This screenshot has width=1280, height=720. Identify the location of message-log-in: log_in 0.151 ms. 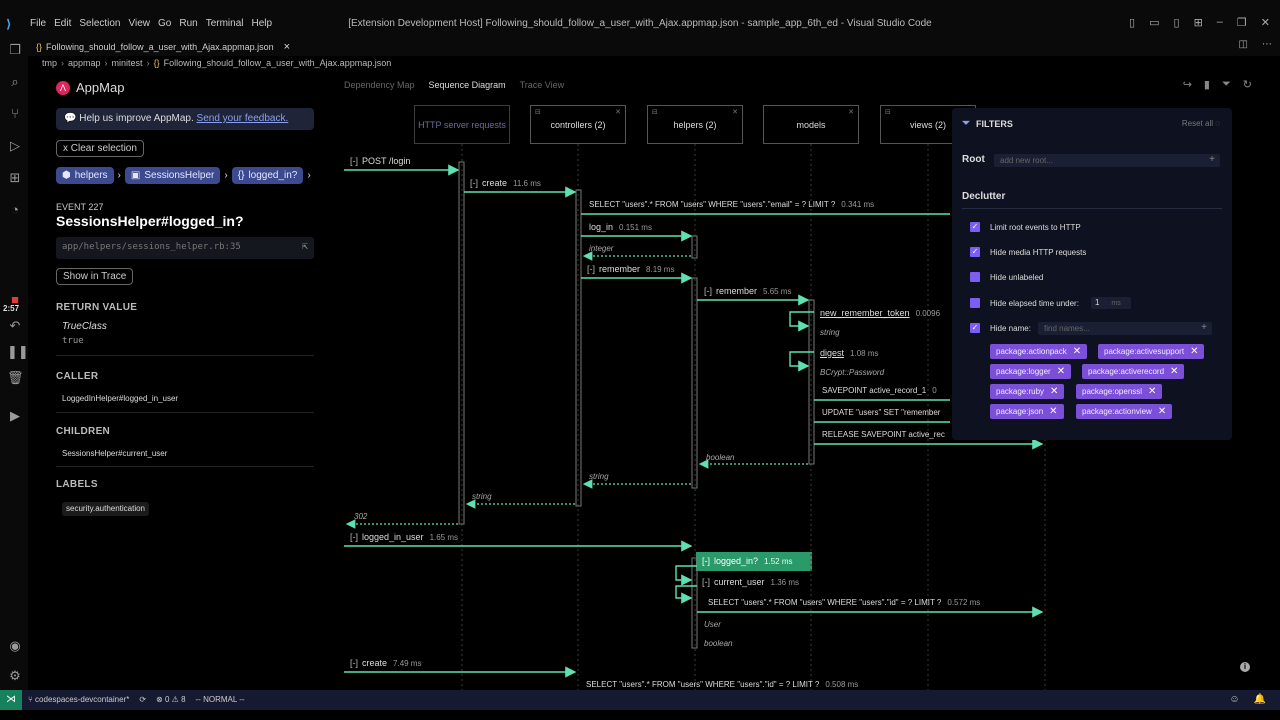
(620, 227).